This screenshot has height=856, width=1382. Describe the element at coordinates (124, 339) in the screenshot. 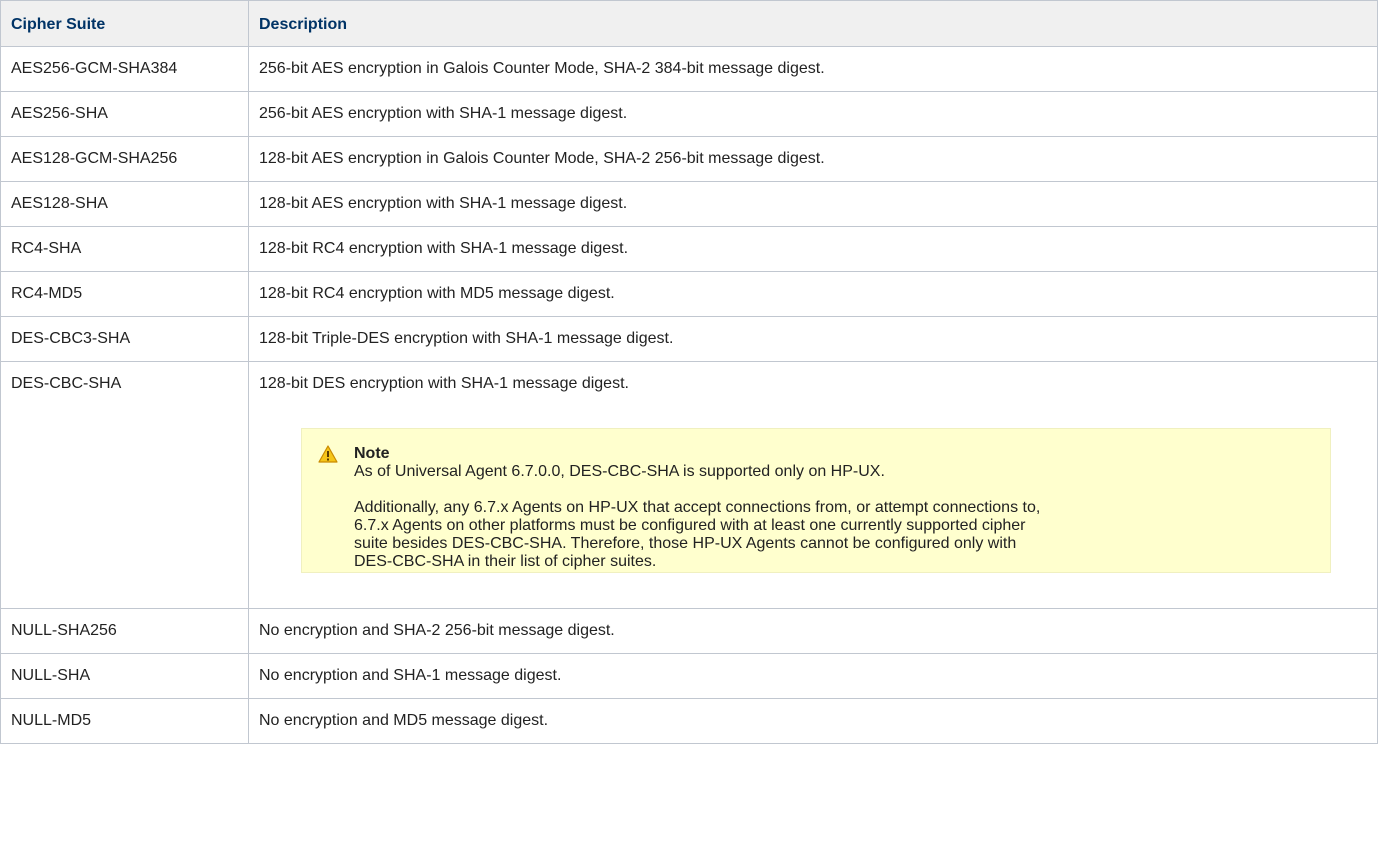

I see `cipher-suite-cell: DES-CBC3-SHA` at that location.